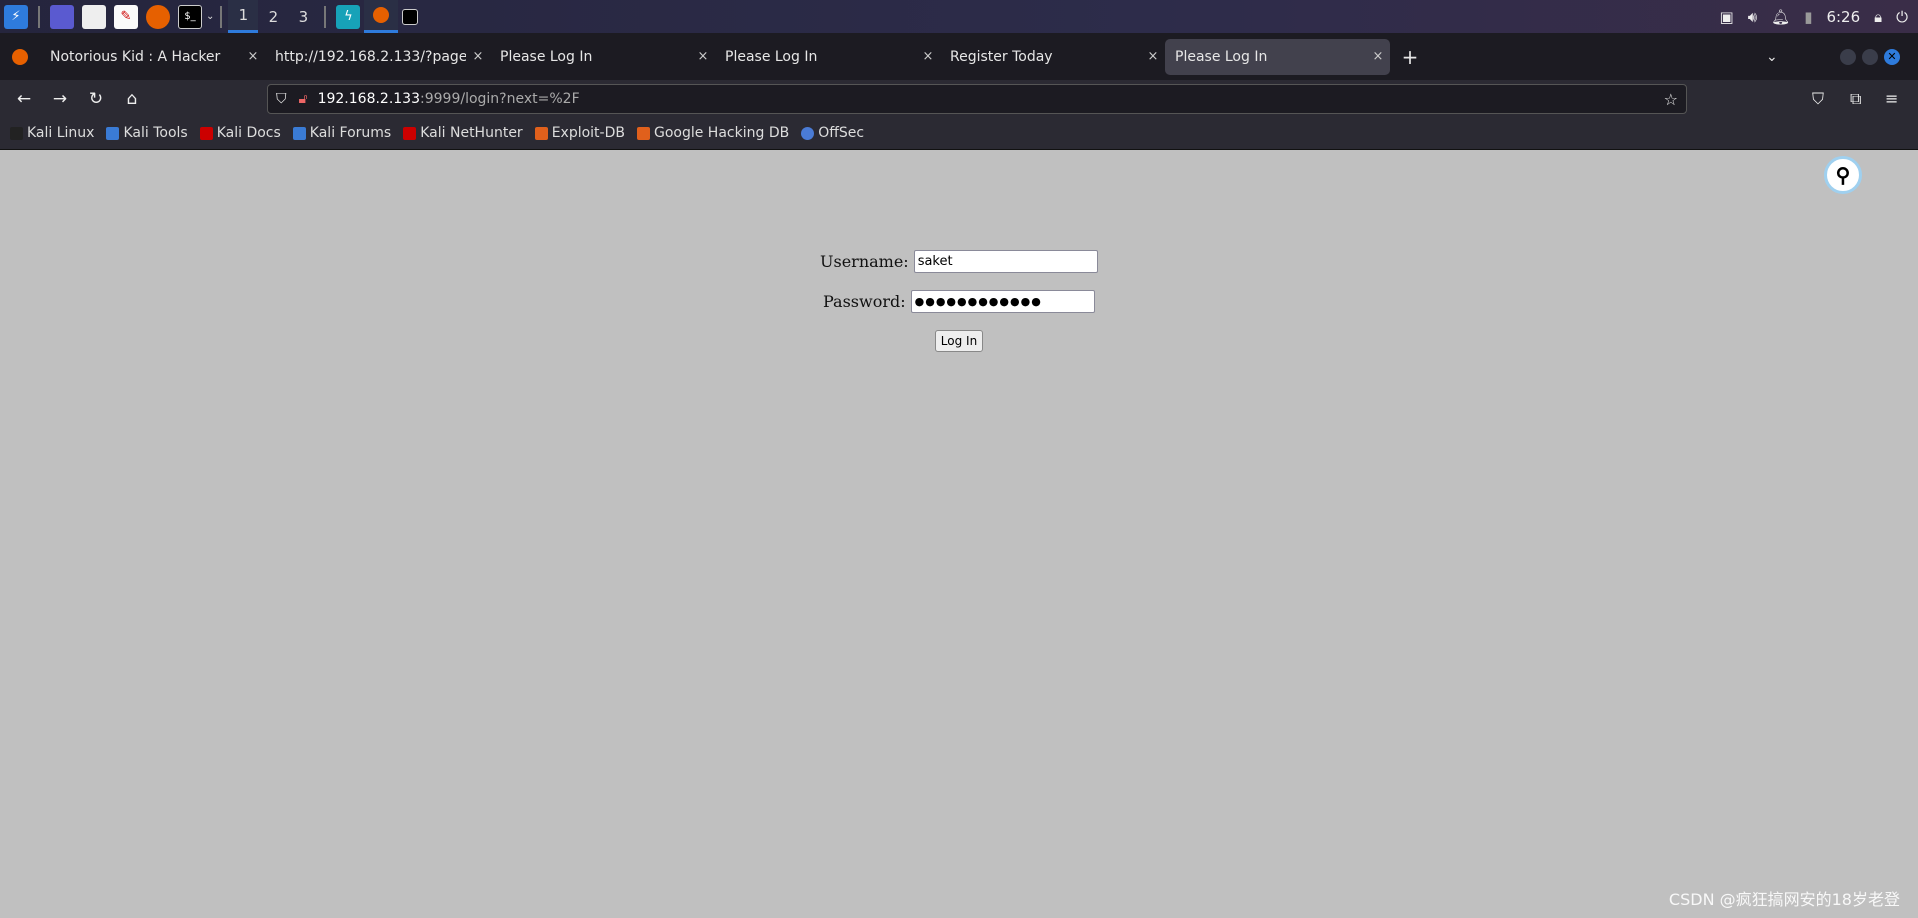 This screenshot has width=1918, height=918. I want to click on tab: http://192.168.2.133/?page_no×, so click(377, 57).